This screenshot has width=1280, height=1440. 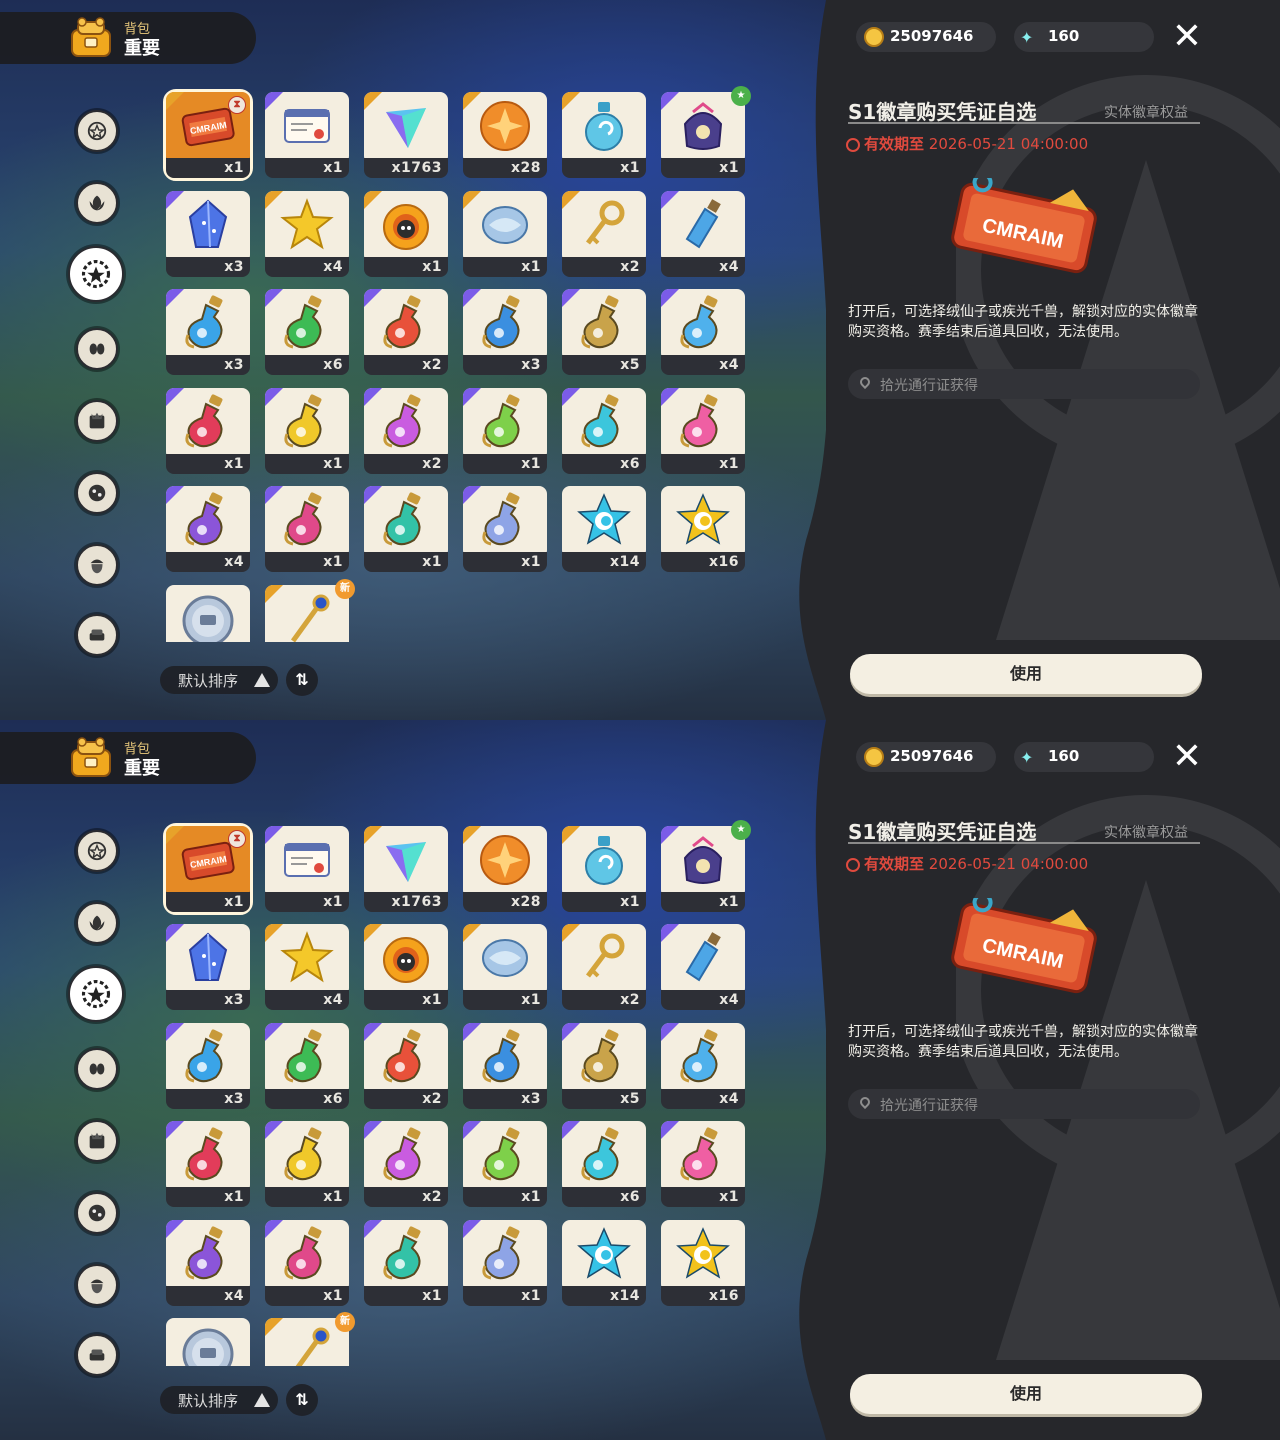 What do you see at coordinates (406, 522) in the screenshot?
I see `item-card` at bounding box center [406, 522].